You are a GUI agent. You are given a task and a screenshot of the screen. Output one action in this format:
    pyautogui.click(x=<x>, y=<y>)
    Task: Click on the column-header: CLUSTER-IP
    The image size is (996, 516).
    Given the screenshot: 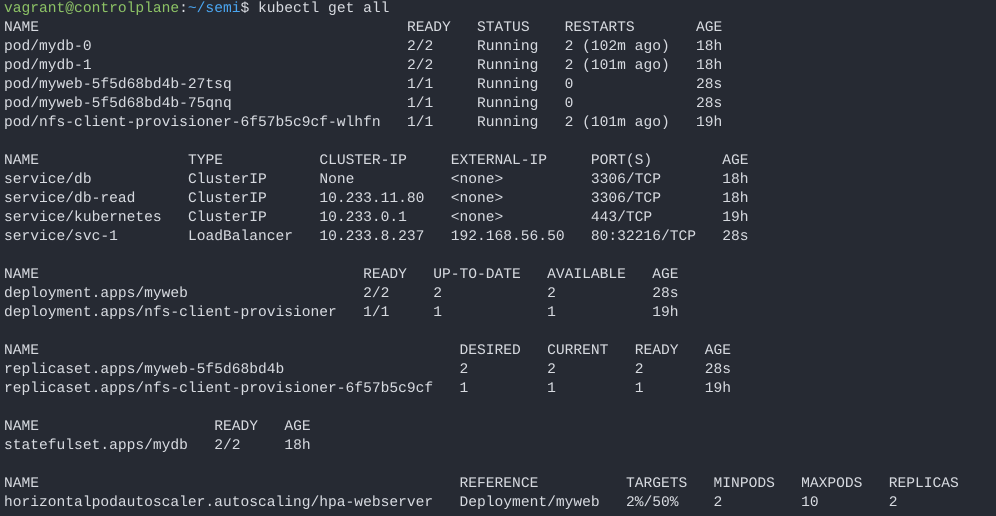 What is the action you would take?
    pyautogui.click(x=363, y=161)
    